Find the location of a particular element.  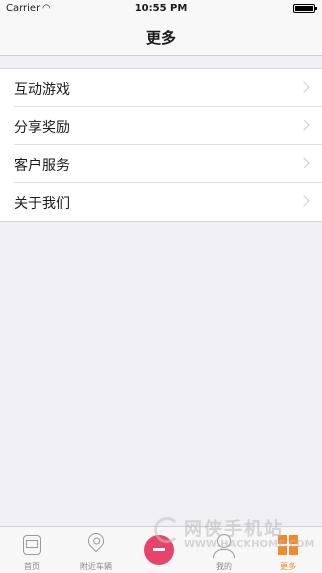

menu-item-share-rewards: 分享奖励 is located at coordinates (161, 126).